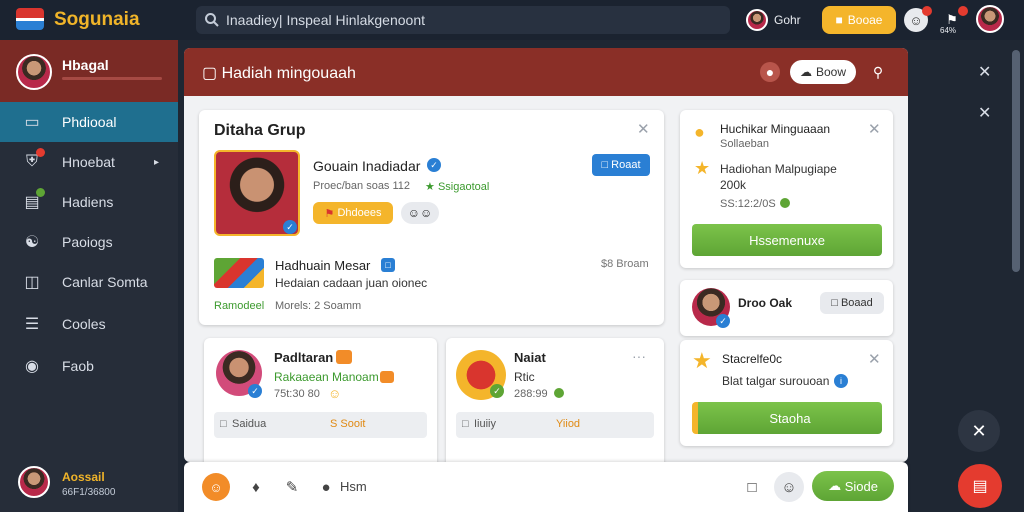 This screenshot has width=1024, height=512. Describe the element at coordinates (279, 73) in the screenshot. I see `panel-title: ▢ Hadiah mingouaah` at that location.